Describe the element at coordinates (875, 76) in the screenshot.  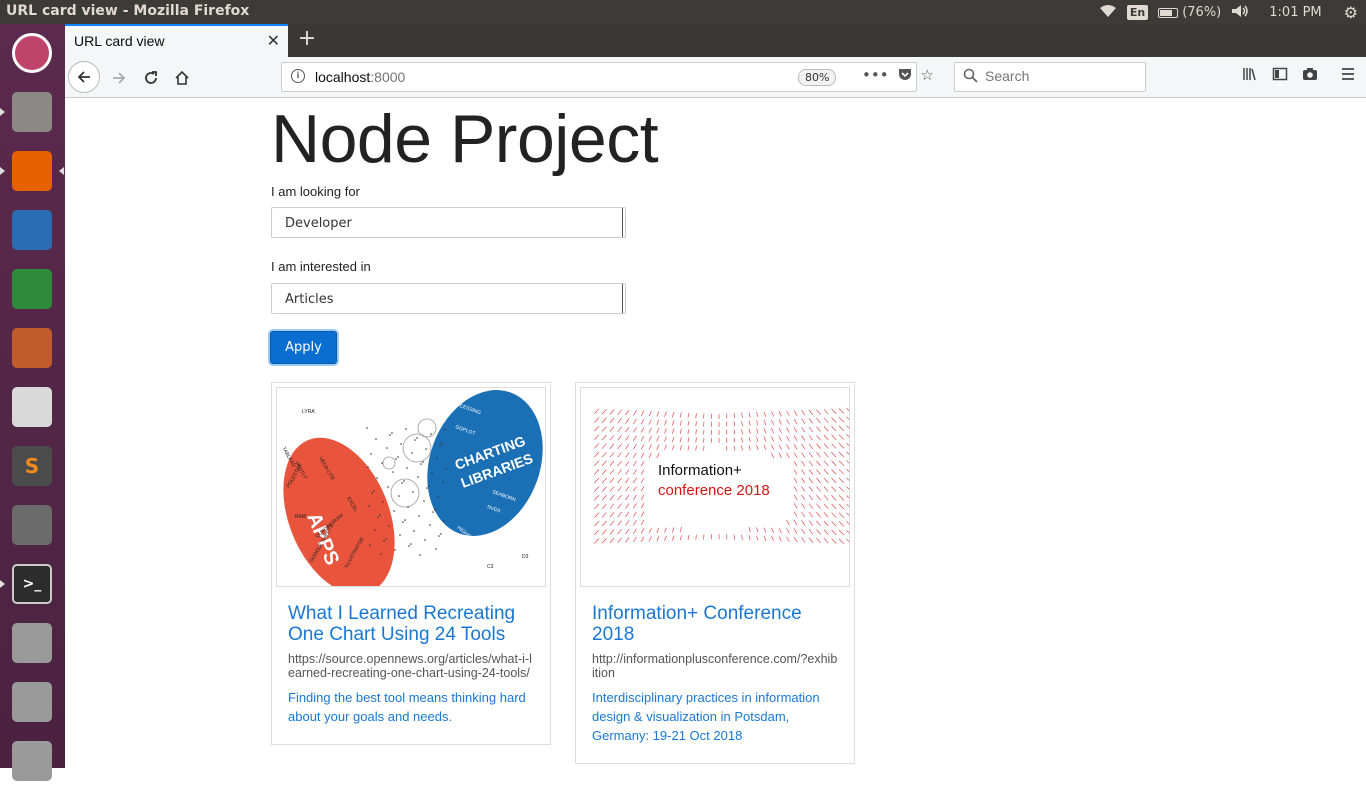
I see `page-actions-menu-icon: •••` at that location.